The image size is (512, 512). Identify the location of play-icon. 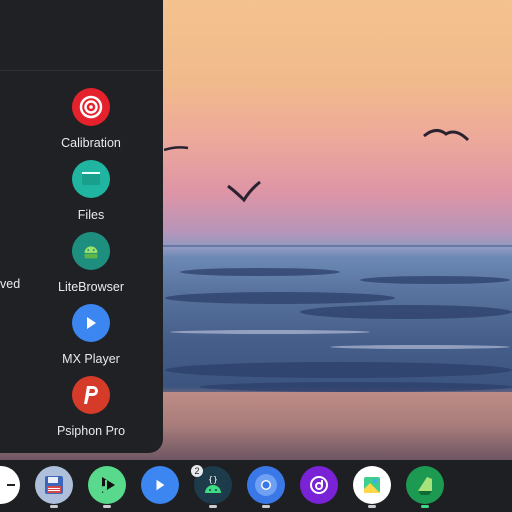
(91, 323).